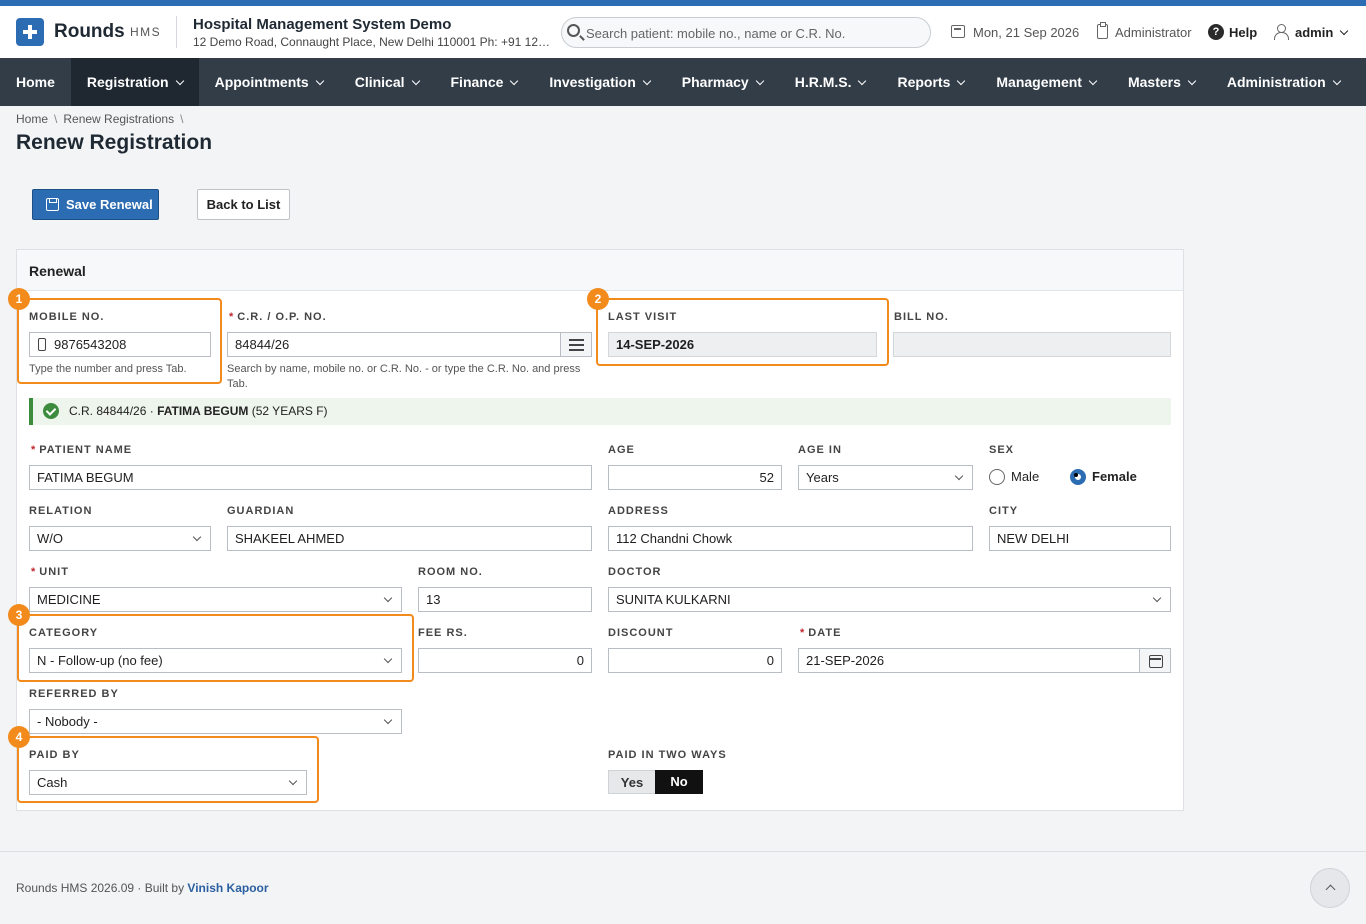  Describe the element at coordinates (19, 299) in the screenshot. I see `badge-1: 1` at that location.